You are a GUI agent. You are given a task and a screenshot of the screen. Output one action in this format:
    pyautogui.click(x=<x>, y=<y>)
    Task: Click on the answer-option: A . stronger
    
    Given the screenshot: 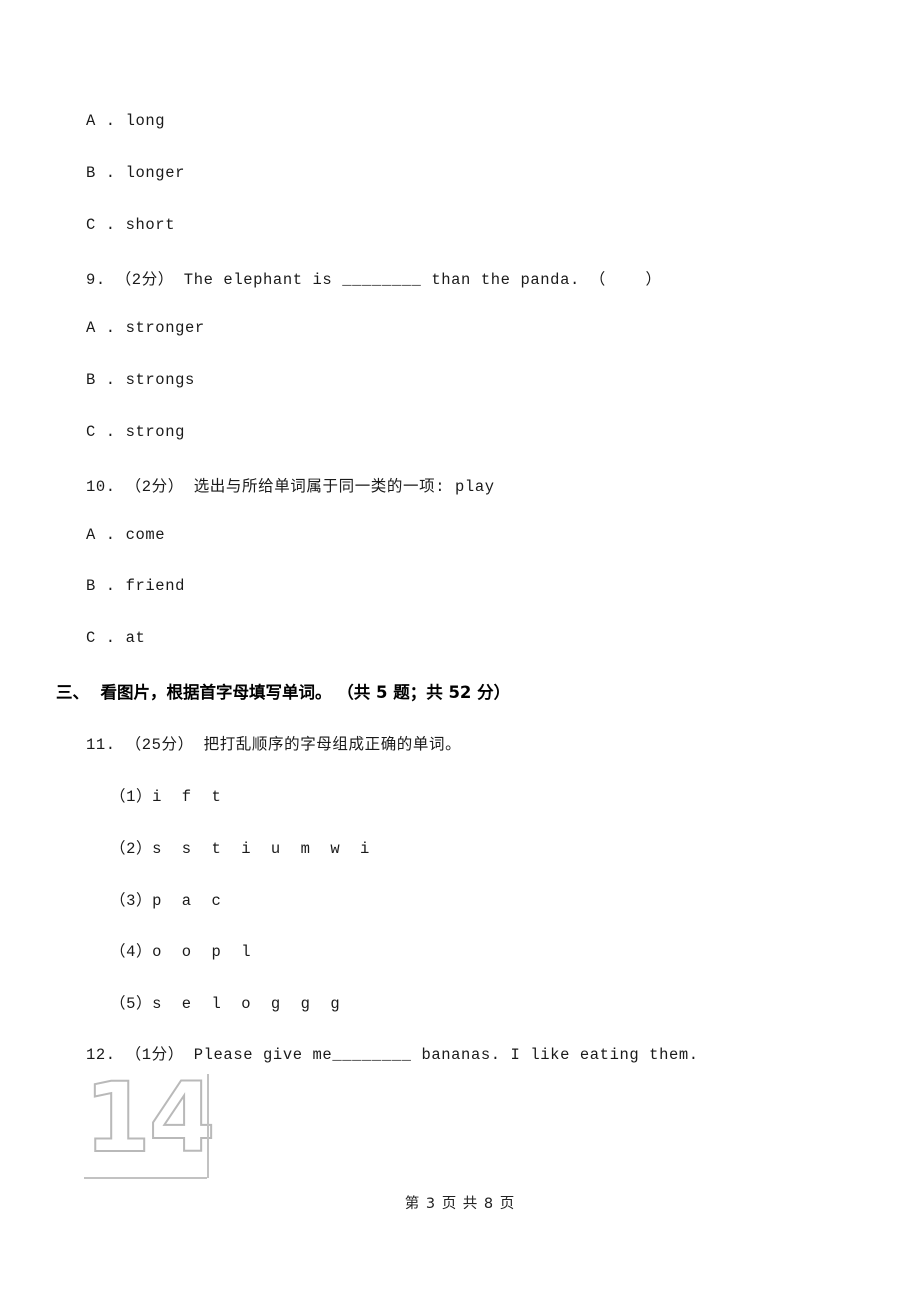 What is the action you would take?
    pyautogui.click(x=145, y=328)
    